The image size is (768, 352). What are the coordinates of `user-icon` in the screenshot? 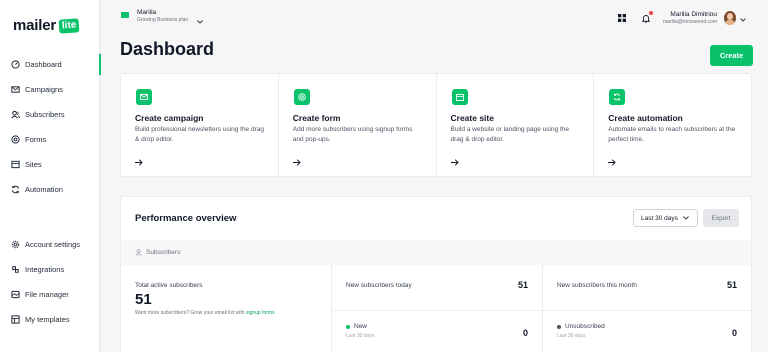 It's located at (138, 252).